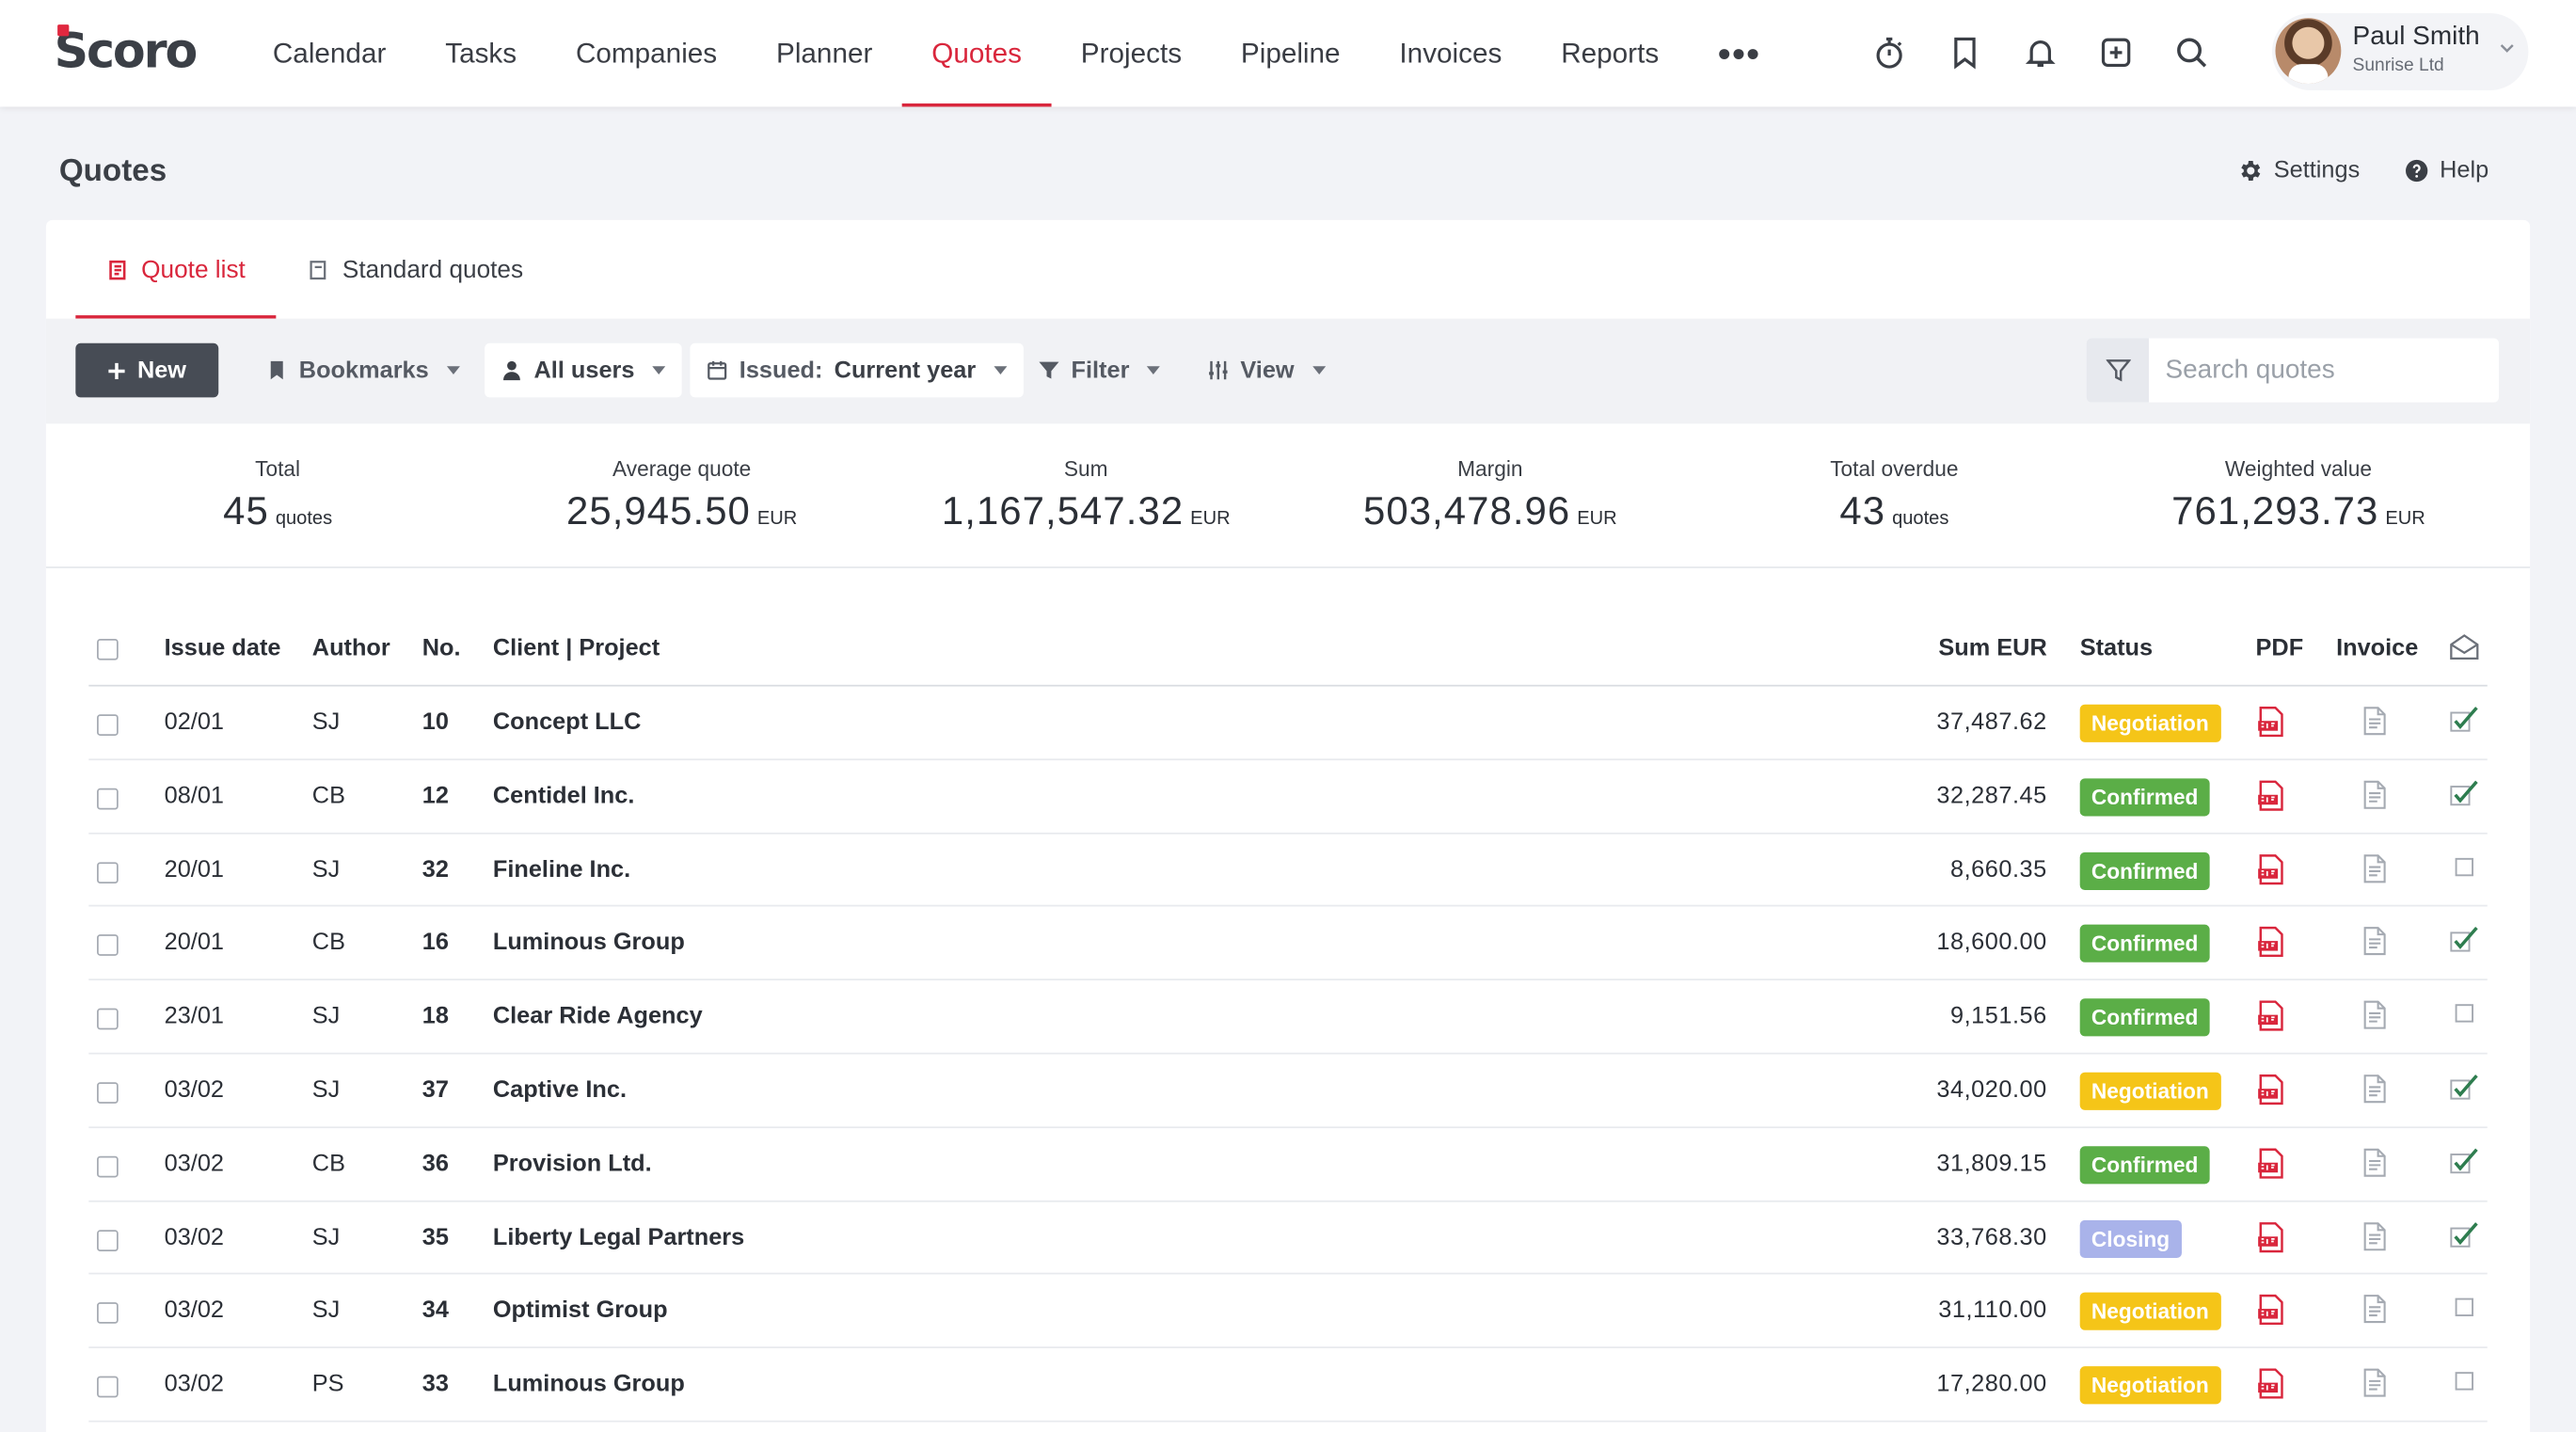 The image size is (2576, 1432). Describe the element at coordinates (560, 1090) in the screenshot. I see `client-name: Captive Inc.` at that location.